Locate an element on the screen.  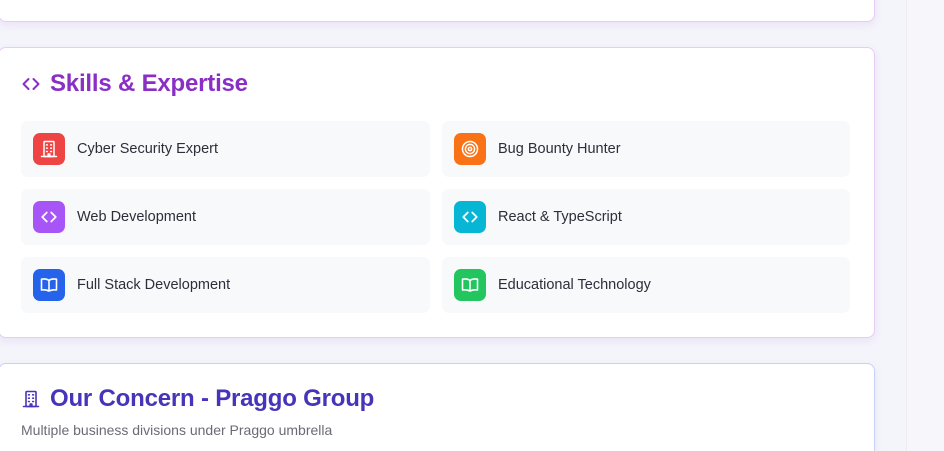
skill-item-full-stack: Full Stack Development is located at coordinates (225, 285).